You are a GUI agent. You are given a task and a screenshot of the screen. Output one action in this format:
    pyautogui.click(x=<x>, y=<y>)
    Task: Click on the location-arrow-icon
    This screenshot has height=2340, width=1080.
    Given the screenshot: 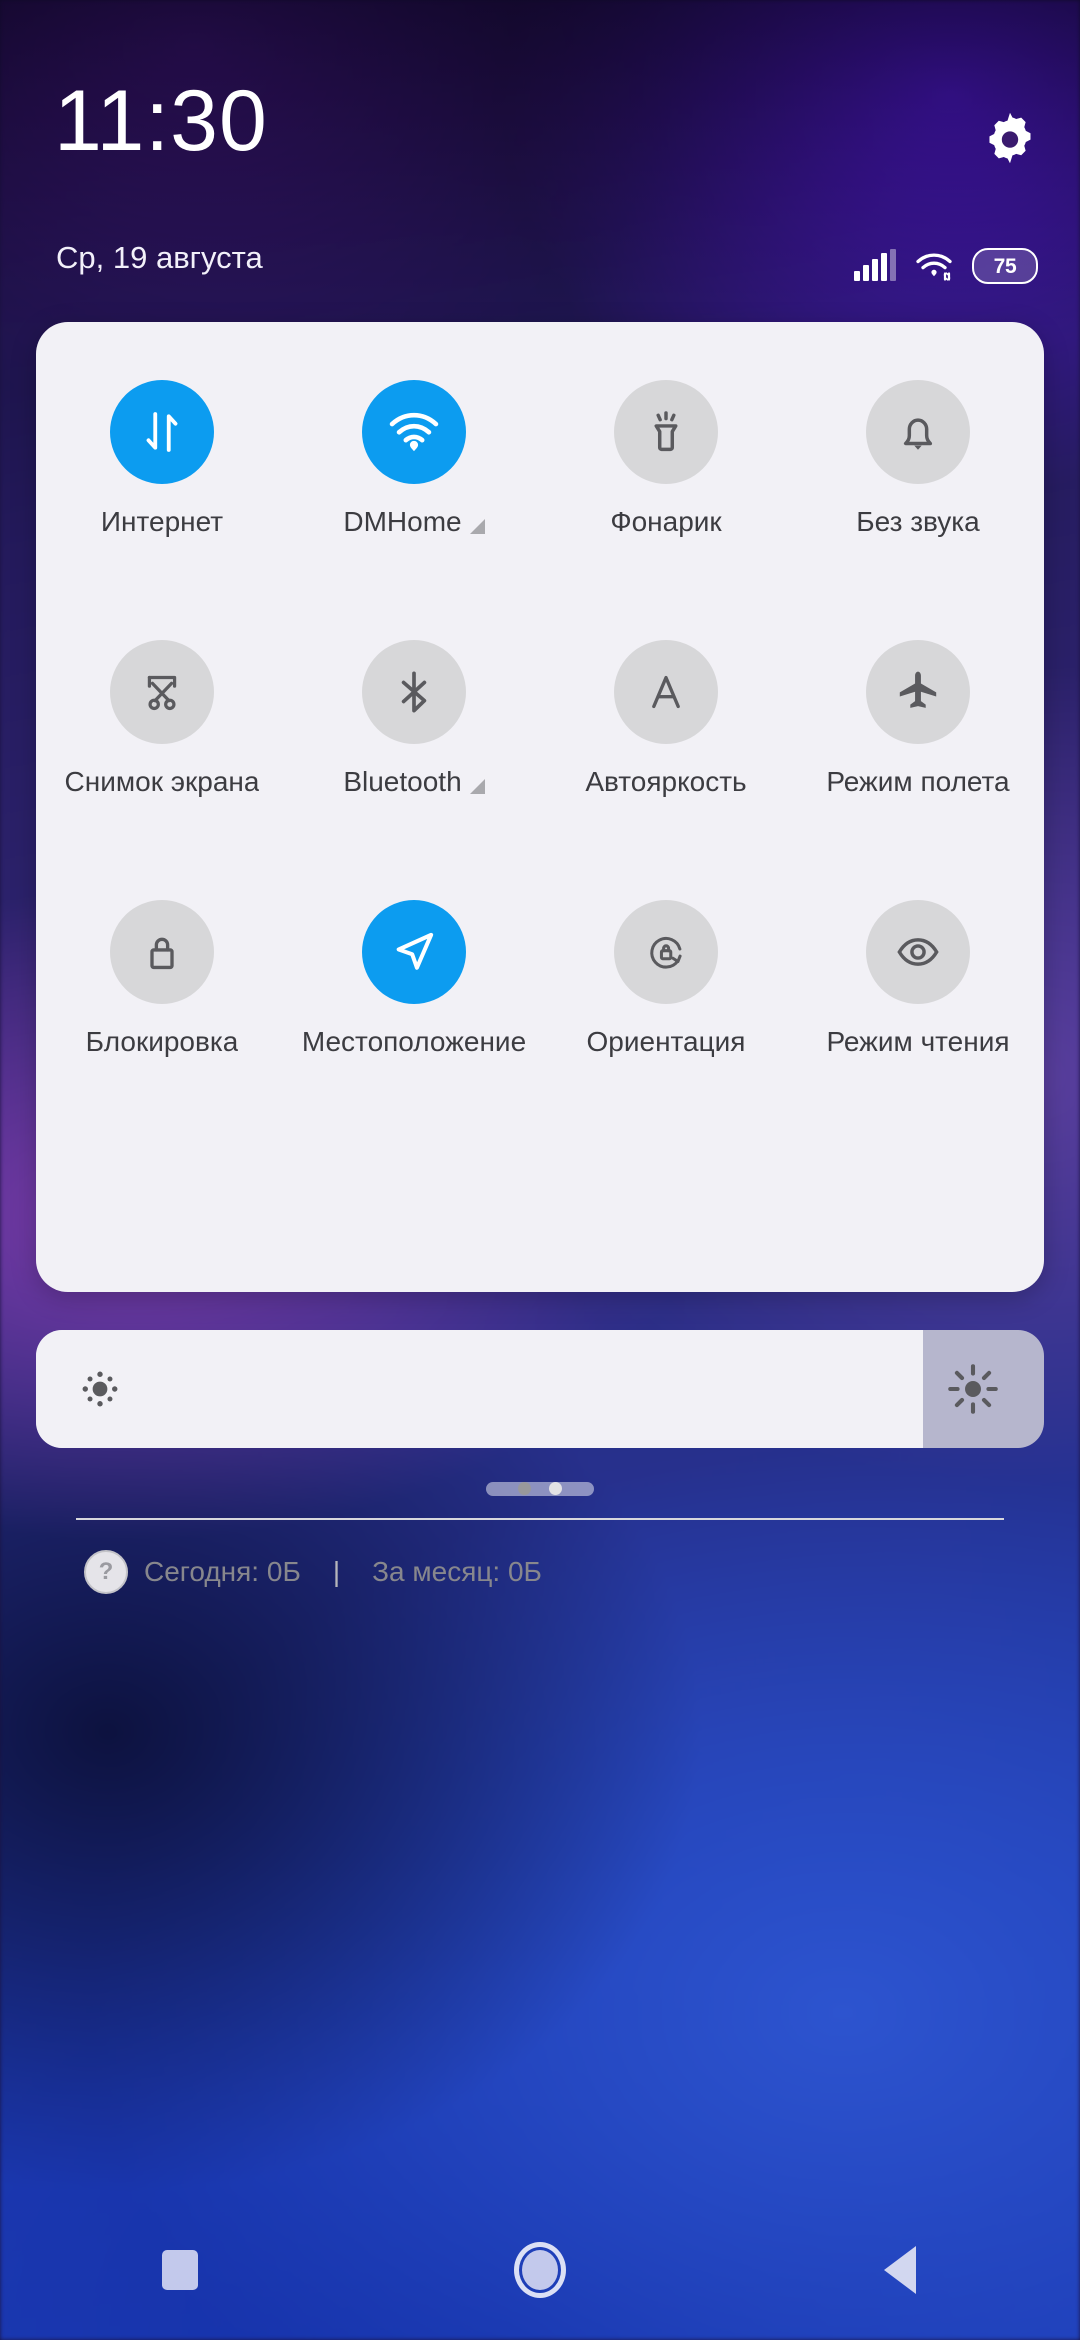 What is the action you would take?
    pyautogui.click(x=414, y=952)
    